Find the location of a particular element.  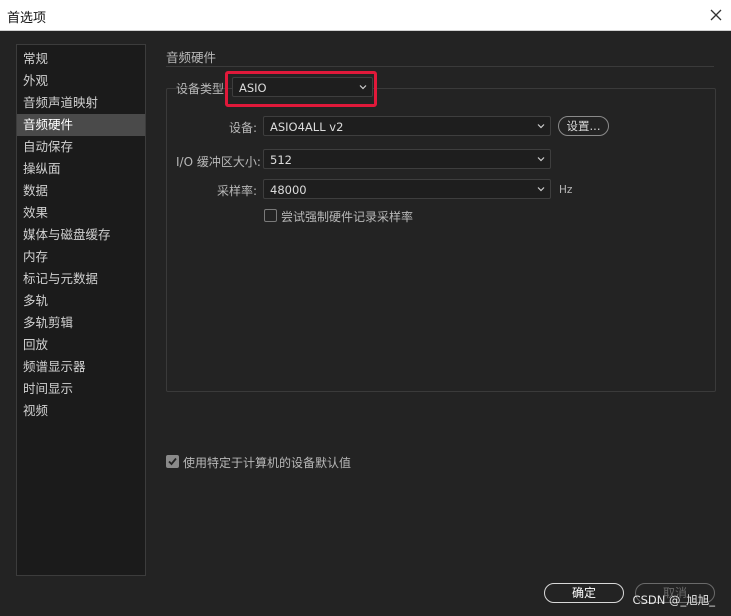

device-label: 设备: is located at coordinates (243, 128).